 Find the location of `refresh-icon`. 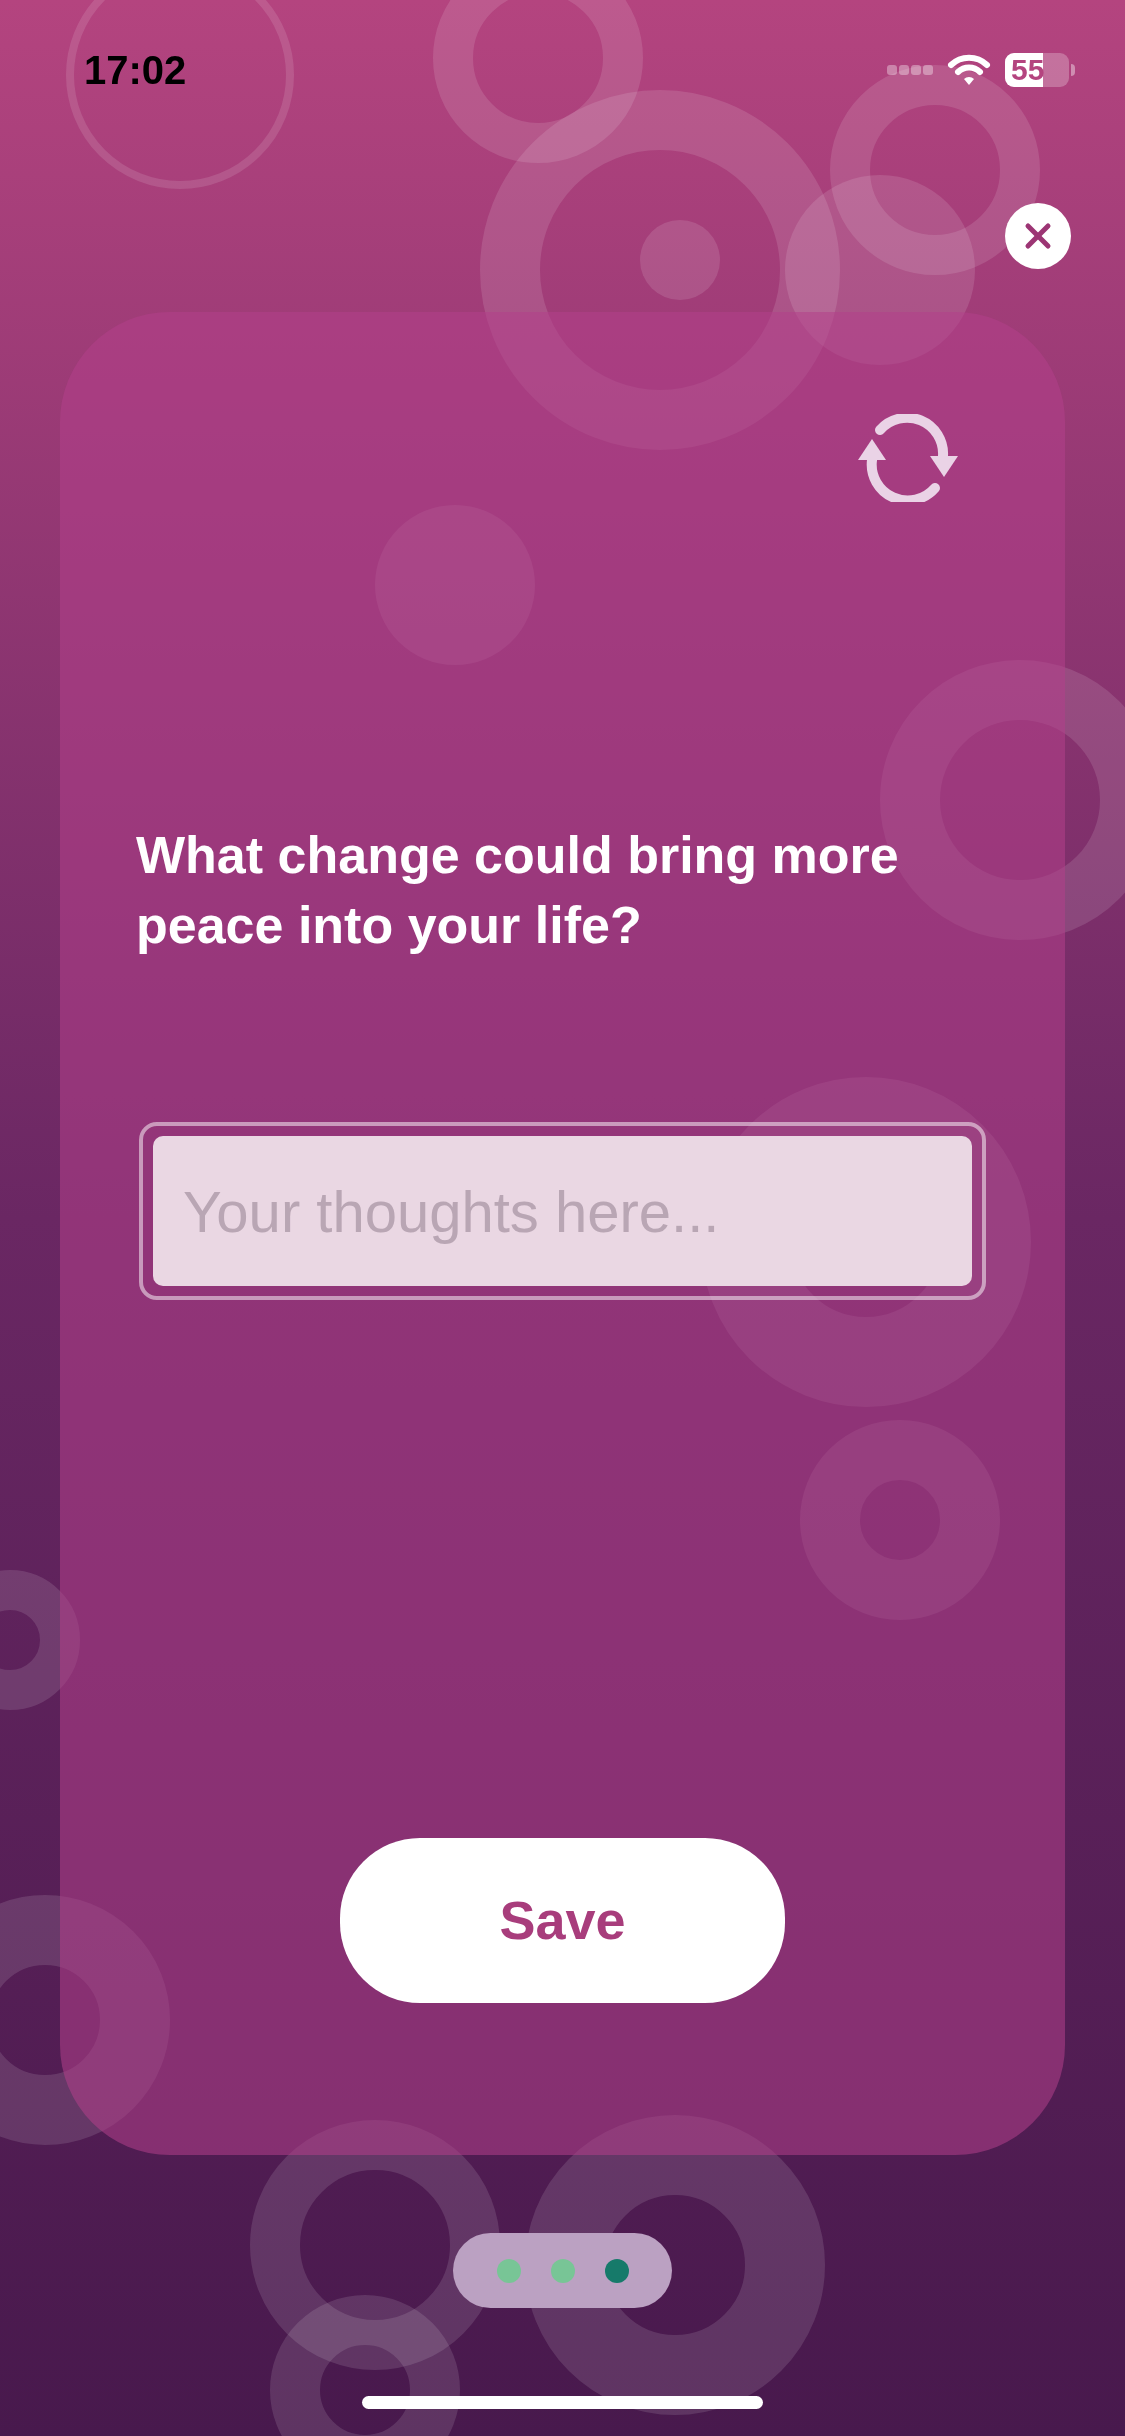

refresh-icon is located at coordinates (908, 458).